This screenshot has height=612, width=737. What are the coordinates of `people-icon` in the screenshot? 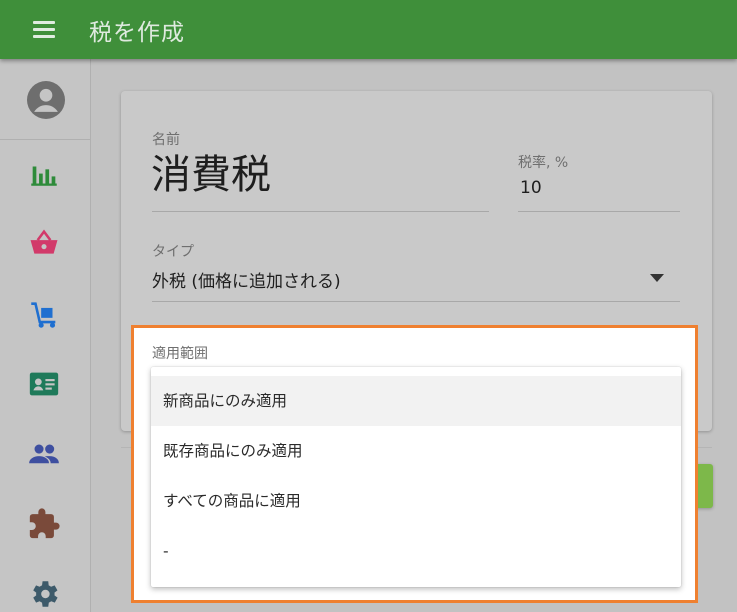 It's located at (44, 454).